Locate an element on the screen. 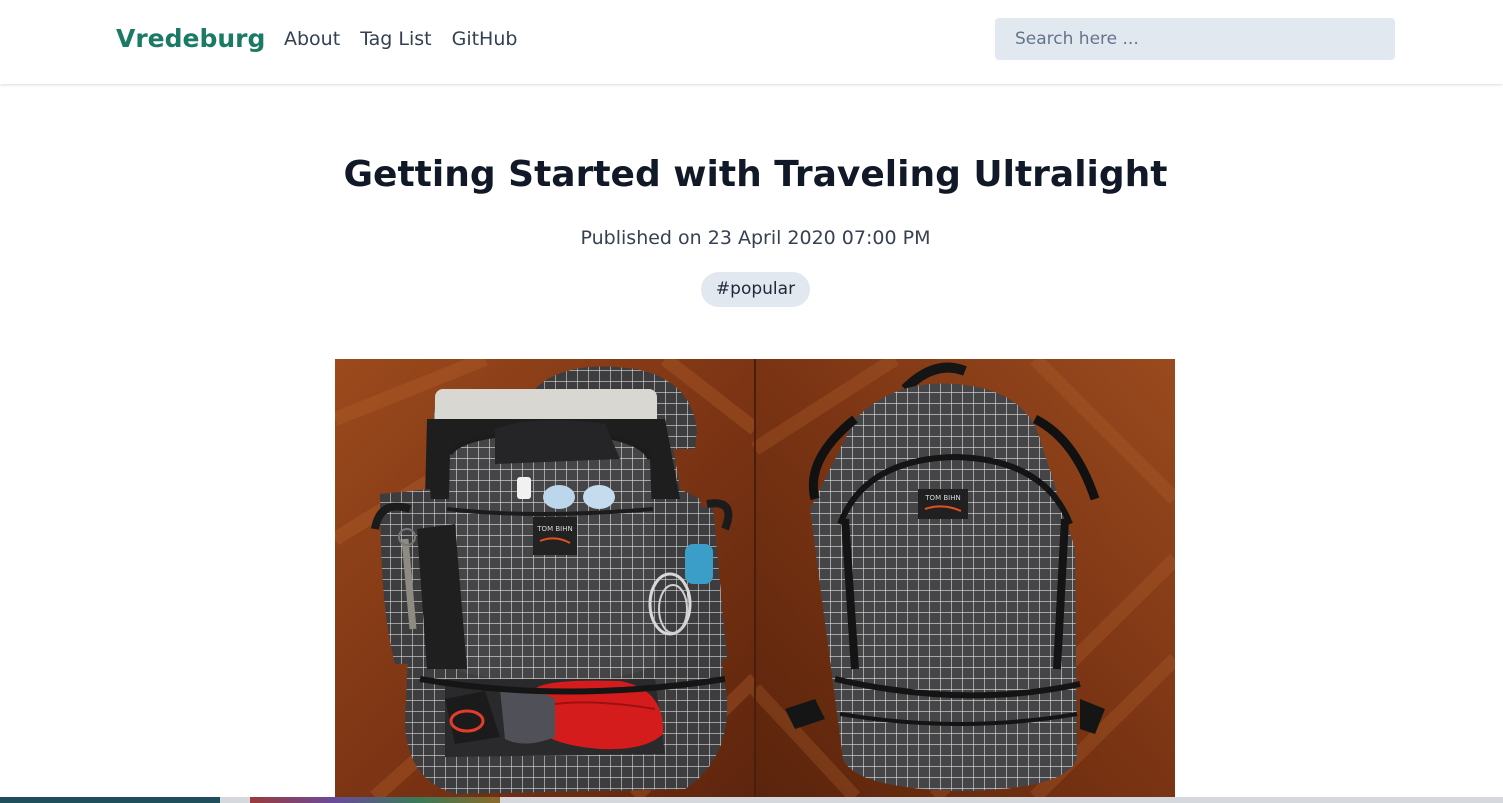 The image size is (1503, 803). tag-list: #popular is located at coordinates (751, 289).